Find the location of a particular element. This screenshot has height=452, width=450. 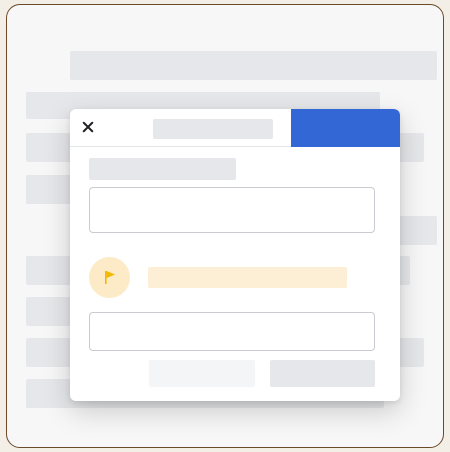

notice-text-placeholder is located at coordinates (247, 277).